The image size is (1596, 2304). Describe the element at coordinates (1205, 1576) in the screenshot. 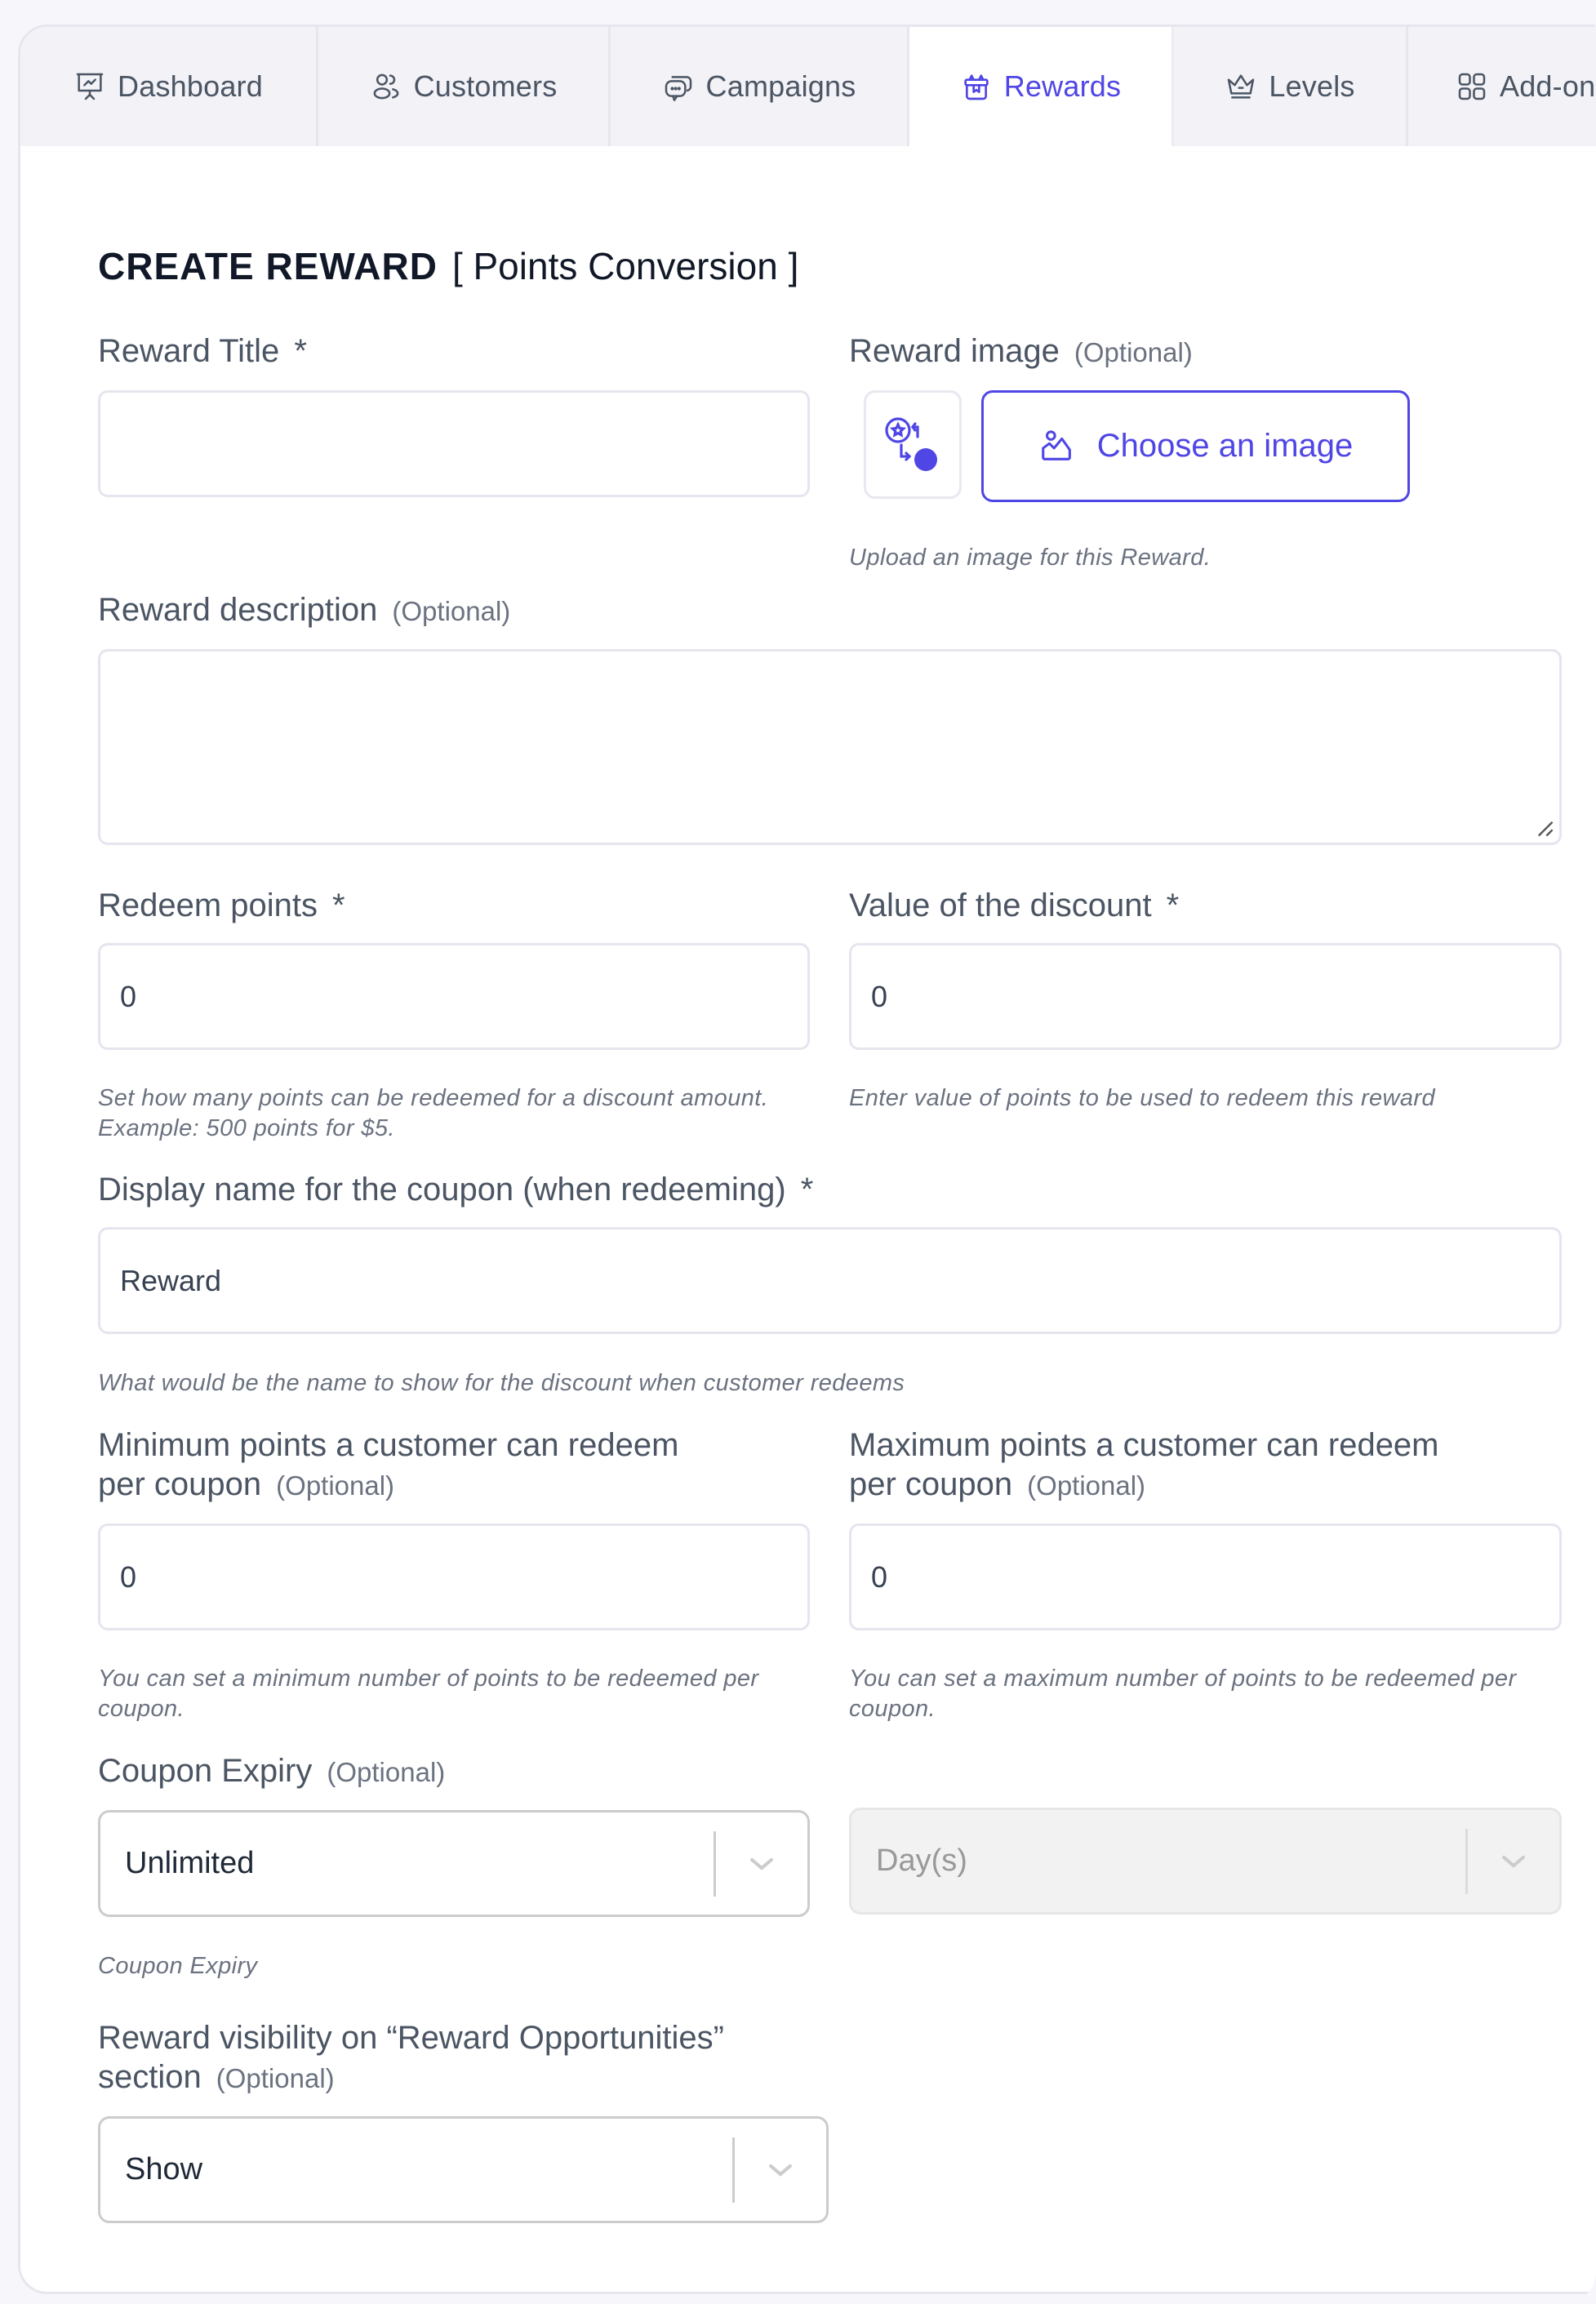

I see `max-points-input: 0` at that location.